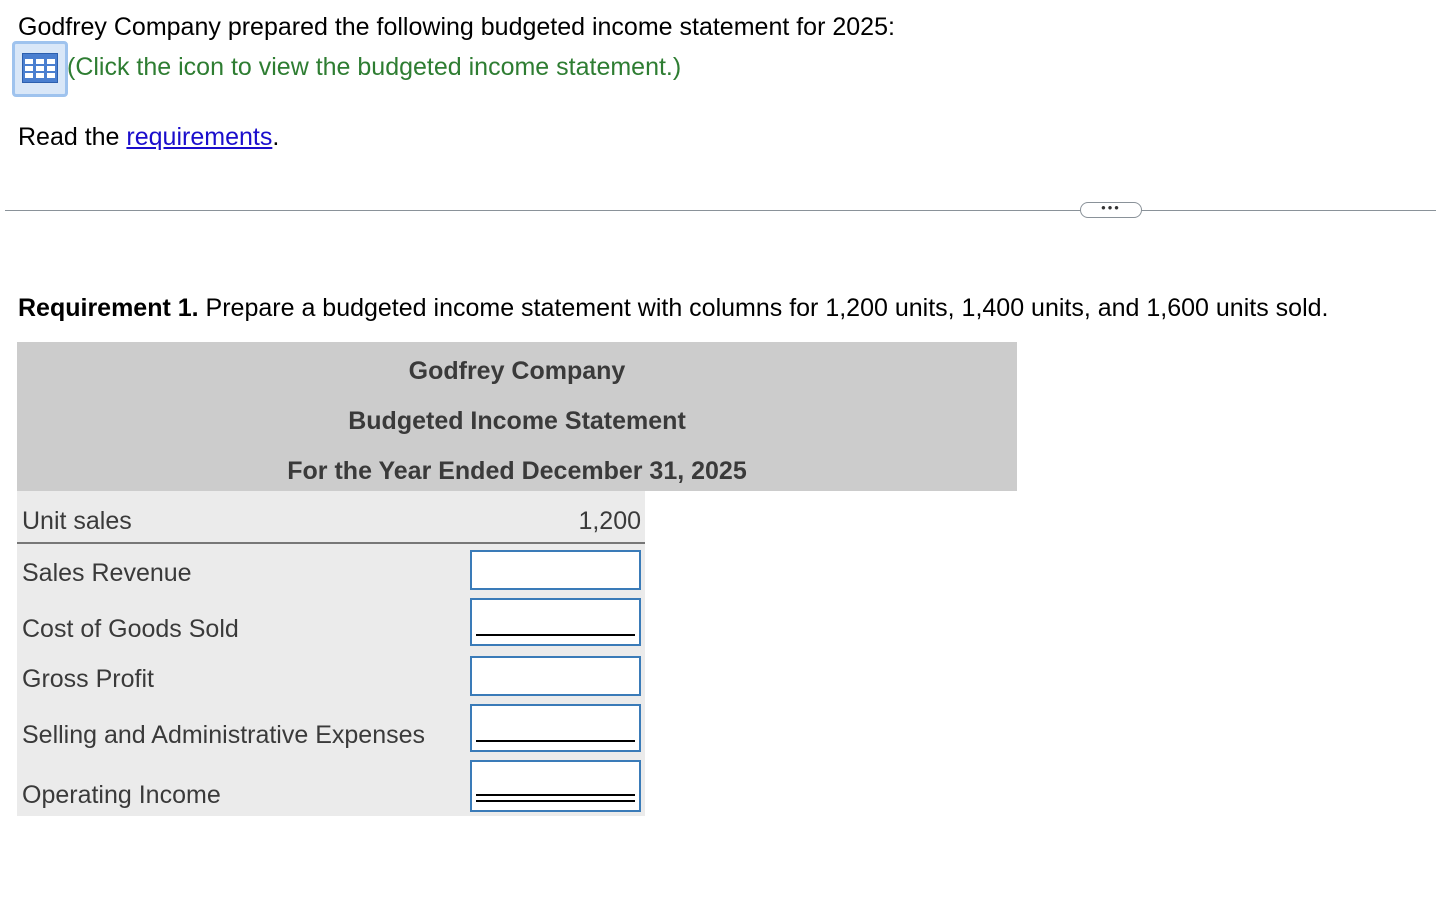 The width and height of the screenshot is (1436, 921). Describe the element at coordinates (108, 308) in the screenshot. I see `requirement-label: Requirement 1.` at that location.